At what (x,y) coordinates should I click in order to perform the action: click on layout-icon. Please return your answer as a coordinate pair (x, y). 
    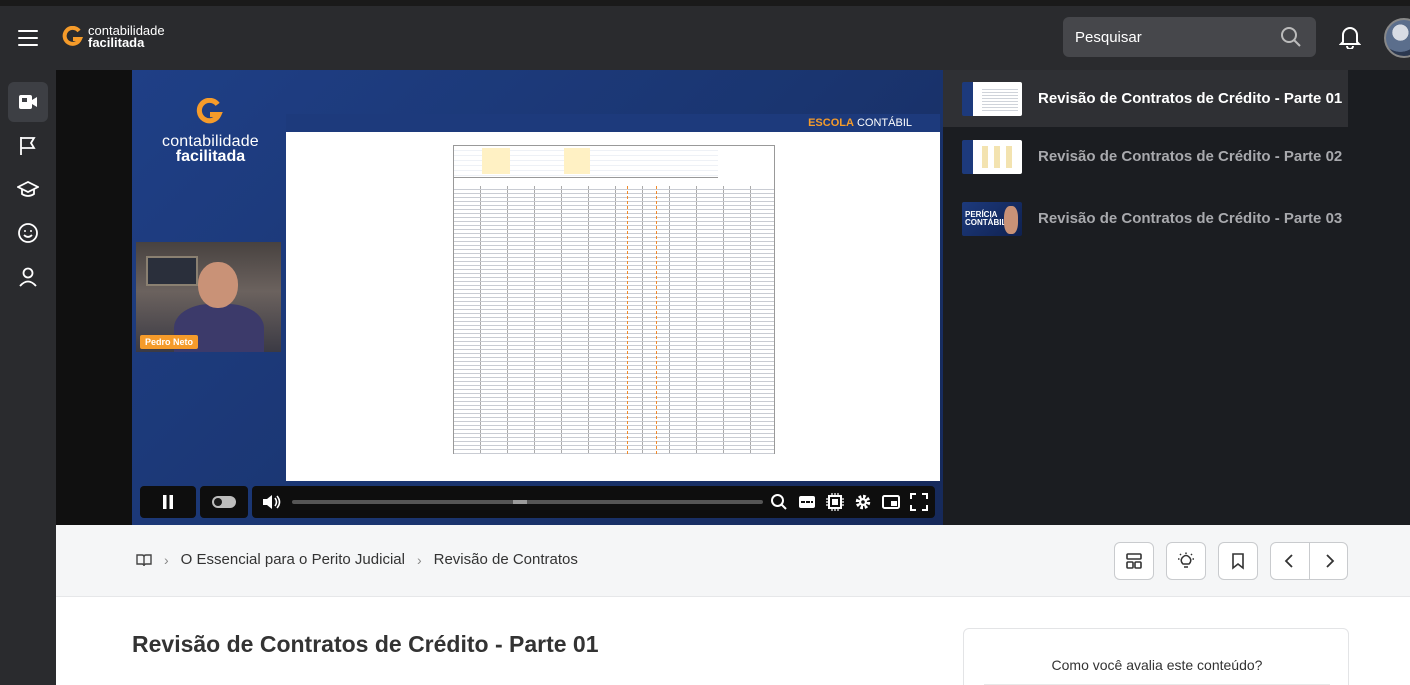
    Looking at the image, I should click on (1134, 561).